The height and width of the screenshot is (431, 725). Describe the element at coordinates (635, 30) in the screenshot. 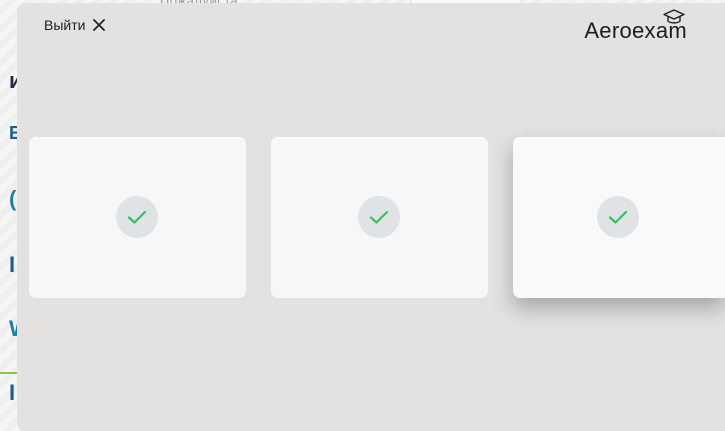

I see `brand-name: Aeroexam` at that location.